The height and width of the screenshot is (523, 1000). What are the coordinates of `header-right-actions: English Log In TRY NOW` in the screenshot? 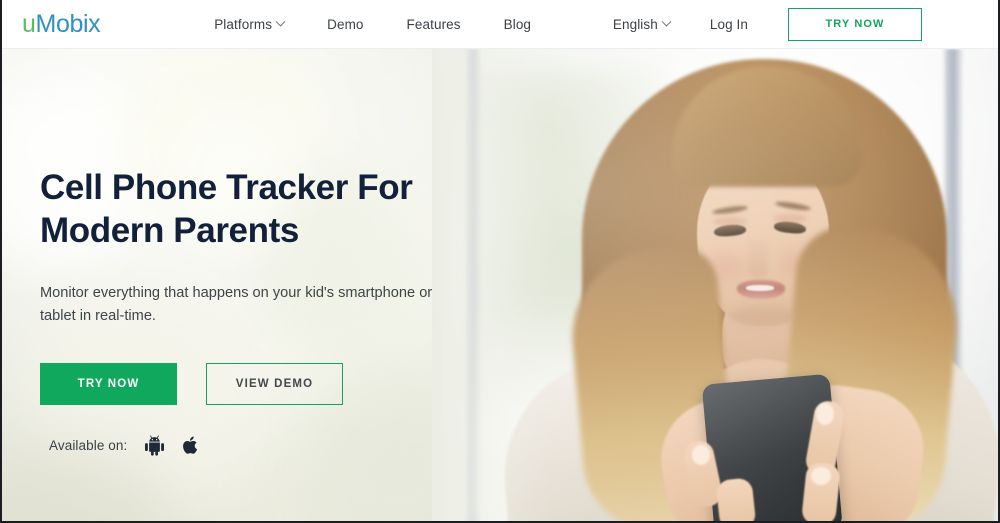 It's located at (805, 24).